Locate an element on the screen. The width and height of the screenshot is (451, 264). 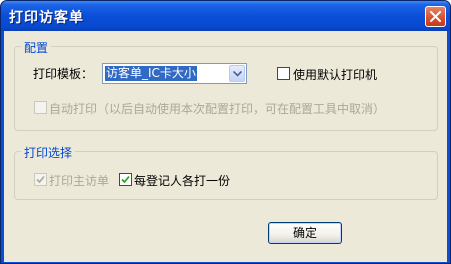
print-main-checkbox is located at coordinates (40, 179).